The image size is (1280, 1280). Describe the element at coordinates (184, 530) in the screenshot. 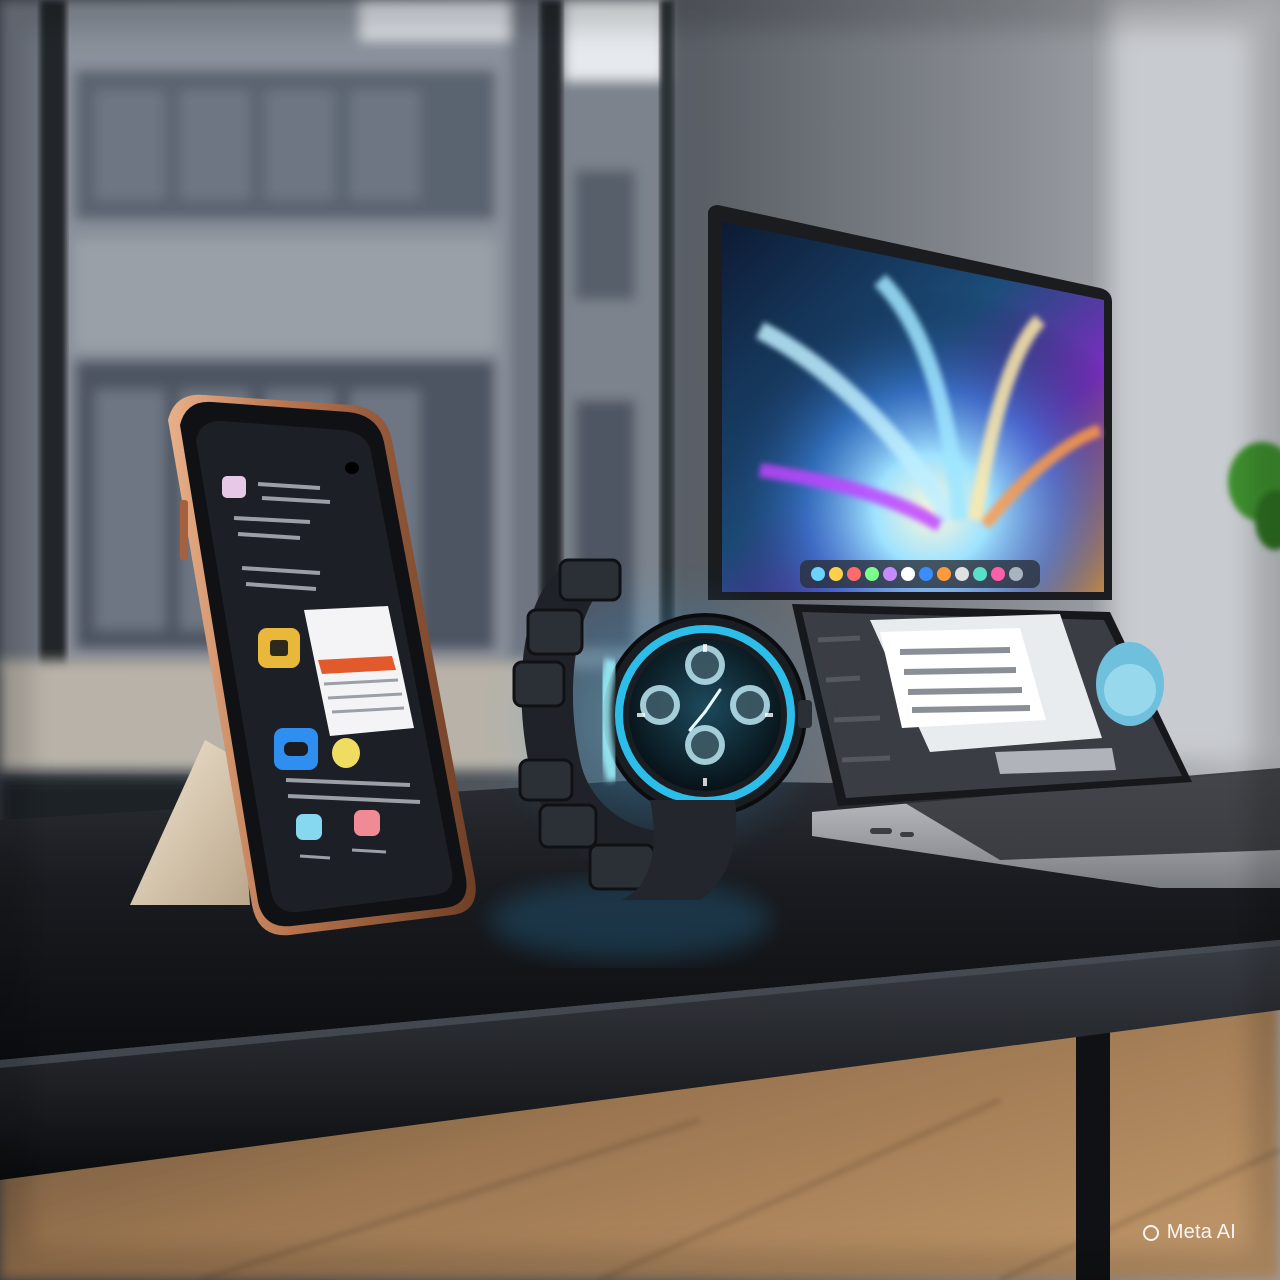

I see `phone-side-button` at that location.